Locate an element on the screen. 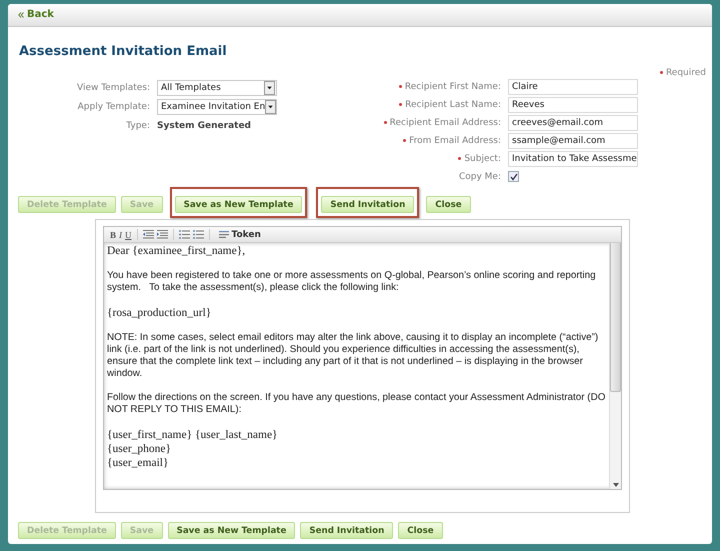  template-dropdown: Examinee Invitation En is located at coordinates (217, 106).